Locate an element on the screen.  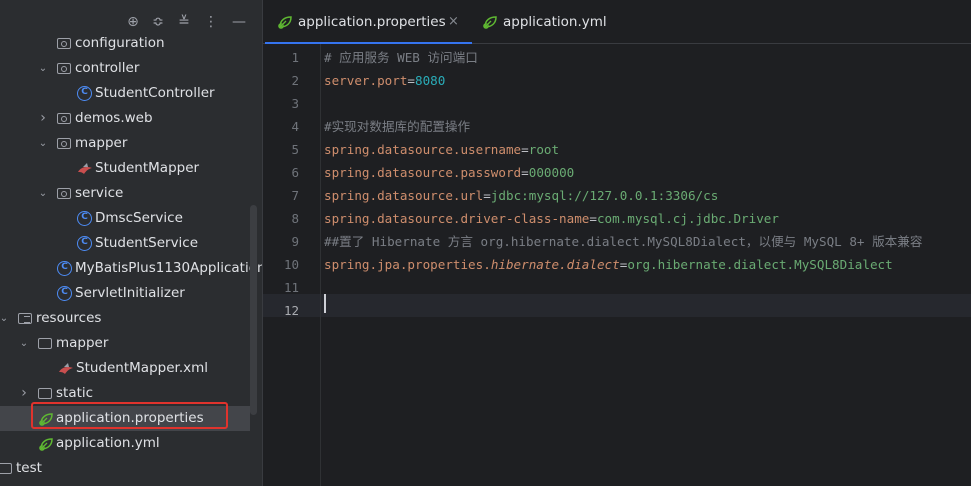
tree-item-demos-web: › demos.web is located at coordinates (125, 118).